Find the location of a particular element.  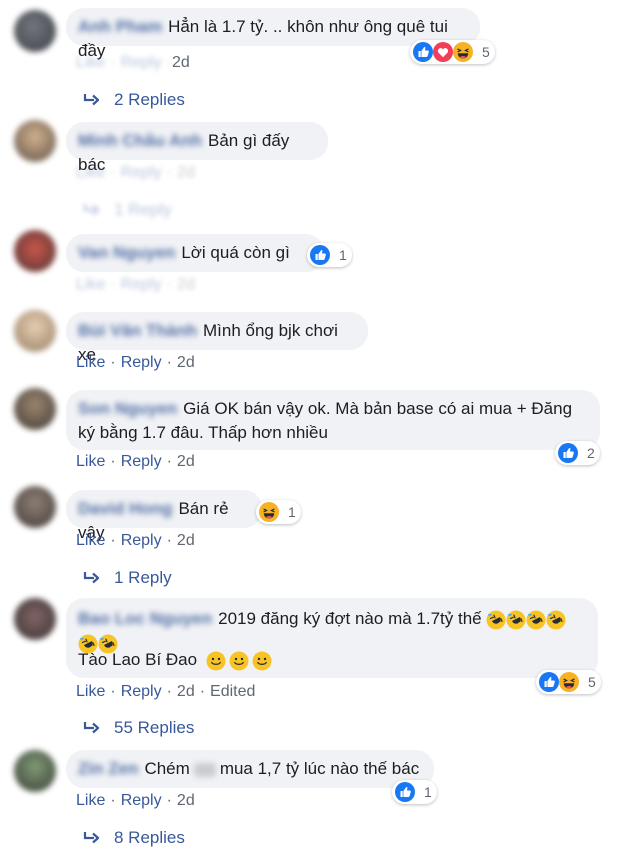

comment-author: Son Nguyen is located at coordinates (127, 409).